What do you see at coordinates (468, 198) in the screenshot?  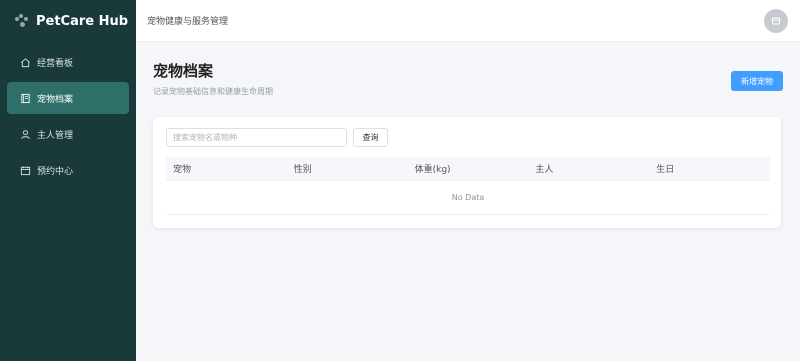 I see `table-empty-text: No Data` at bounding box center [468, 198].